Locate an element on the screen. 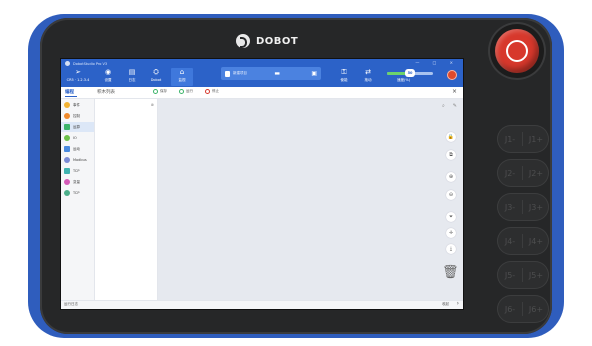  toolbar-item-settings: ◉ 设置 is located at coordinates (108, 77).